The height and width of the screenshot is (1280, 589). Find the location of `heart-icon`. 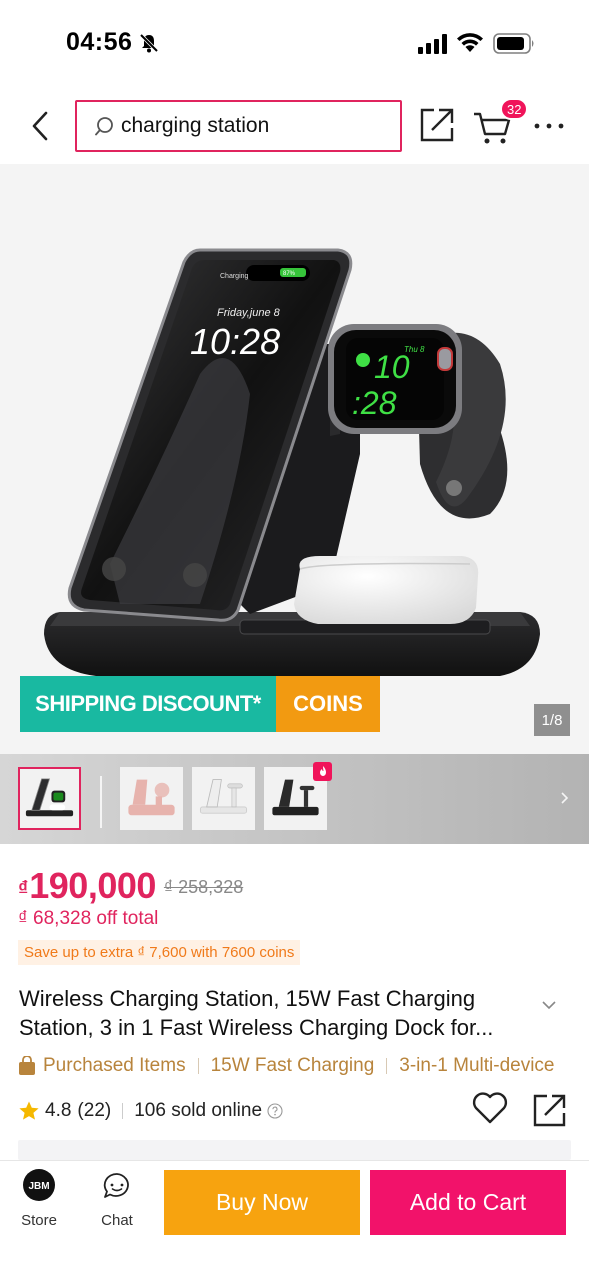

heart-icon is located at coordinates (490, 1108).